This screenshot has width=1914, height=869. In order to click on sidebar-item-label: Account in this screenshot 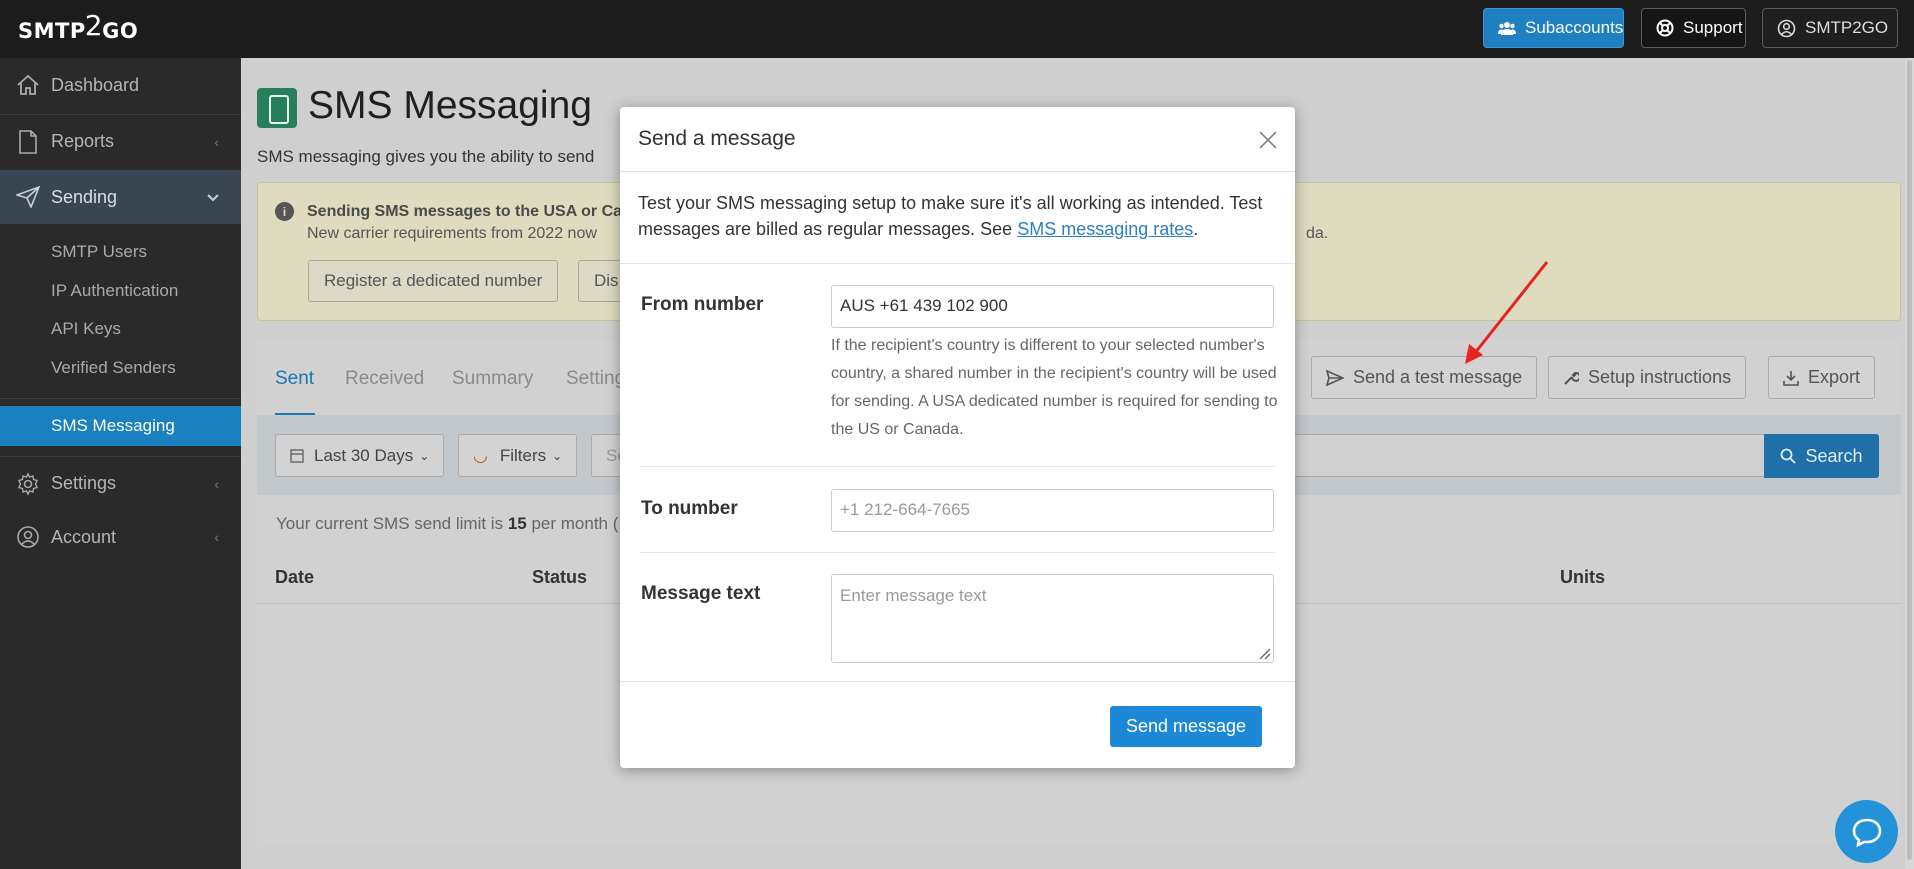, I will do `click(84, 536)`.